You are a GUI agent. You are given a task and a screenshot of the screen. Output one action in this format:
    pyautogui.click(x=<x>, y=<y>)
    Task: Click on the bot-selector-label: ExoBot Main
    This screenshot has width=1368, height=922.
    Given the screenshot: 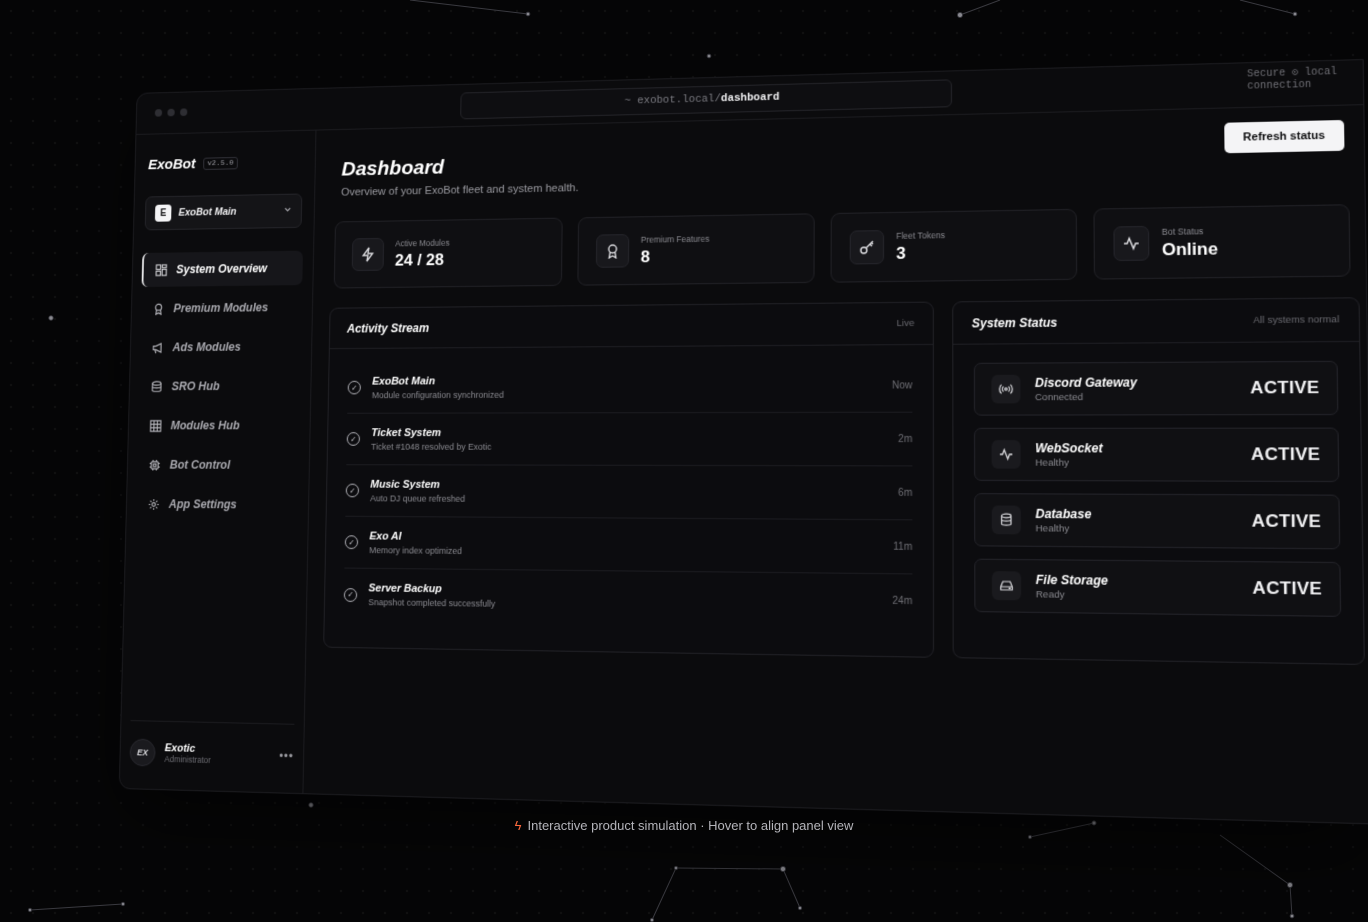 What is the action you would take?
    pyautogui.click(x=227, y=211)
    